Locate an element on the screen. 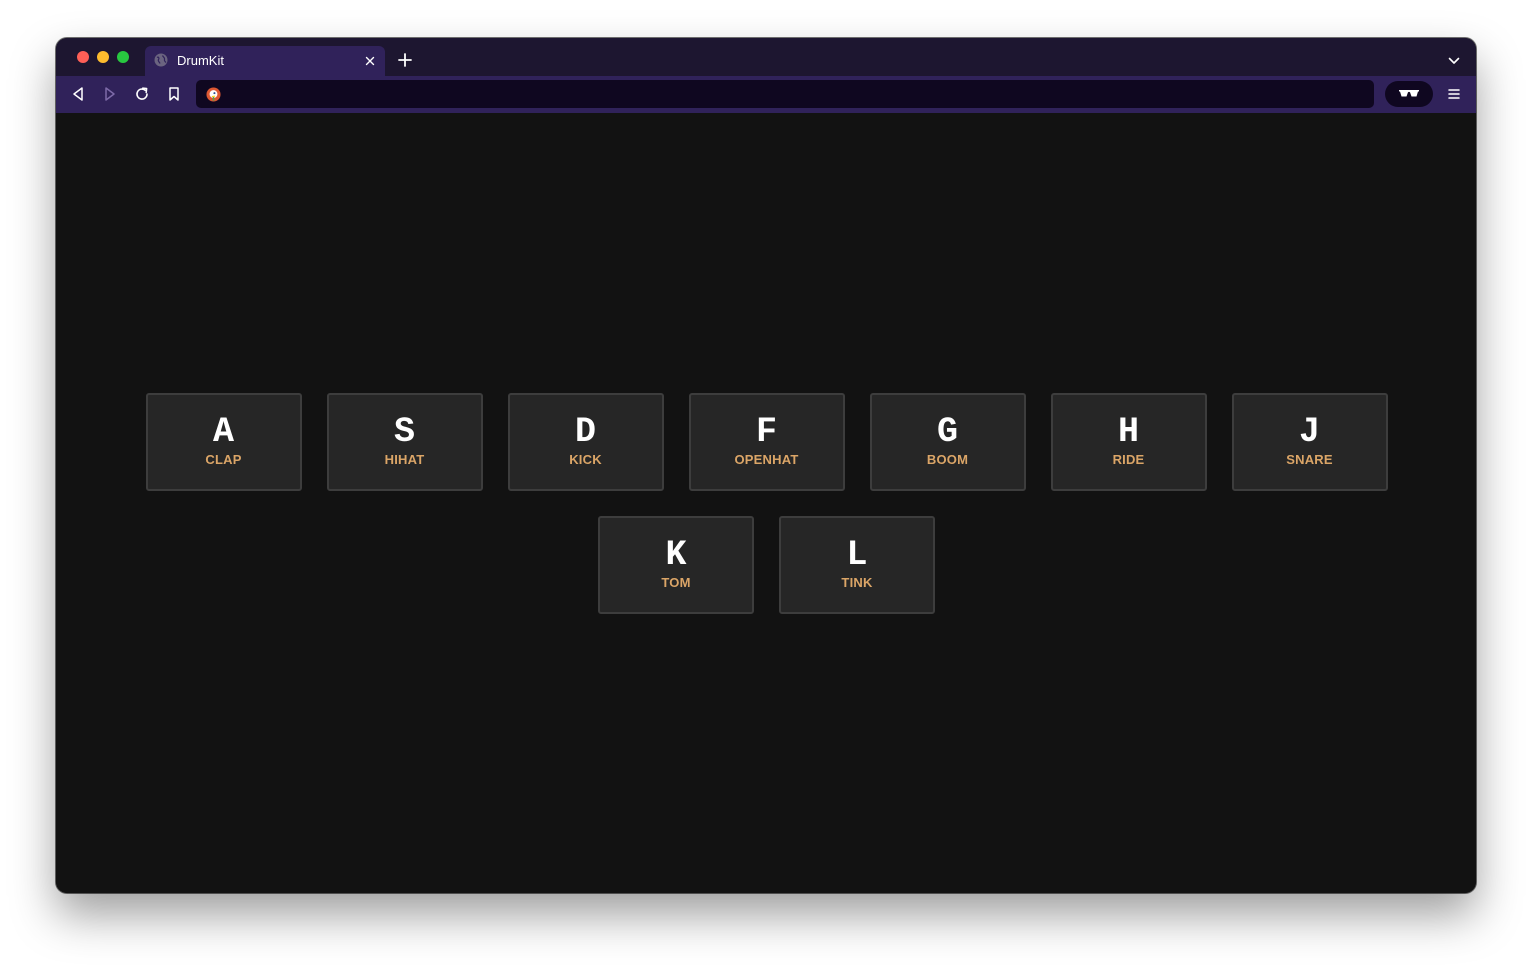  address-bar is located at coordinates (785, 94).